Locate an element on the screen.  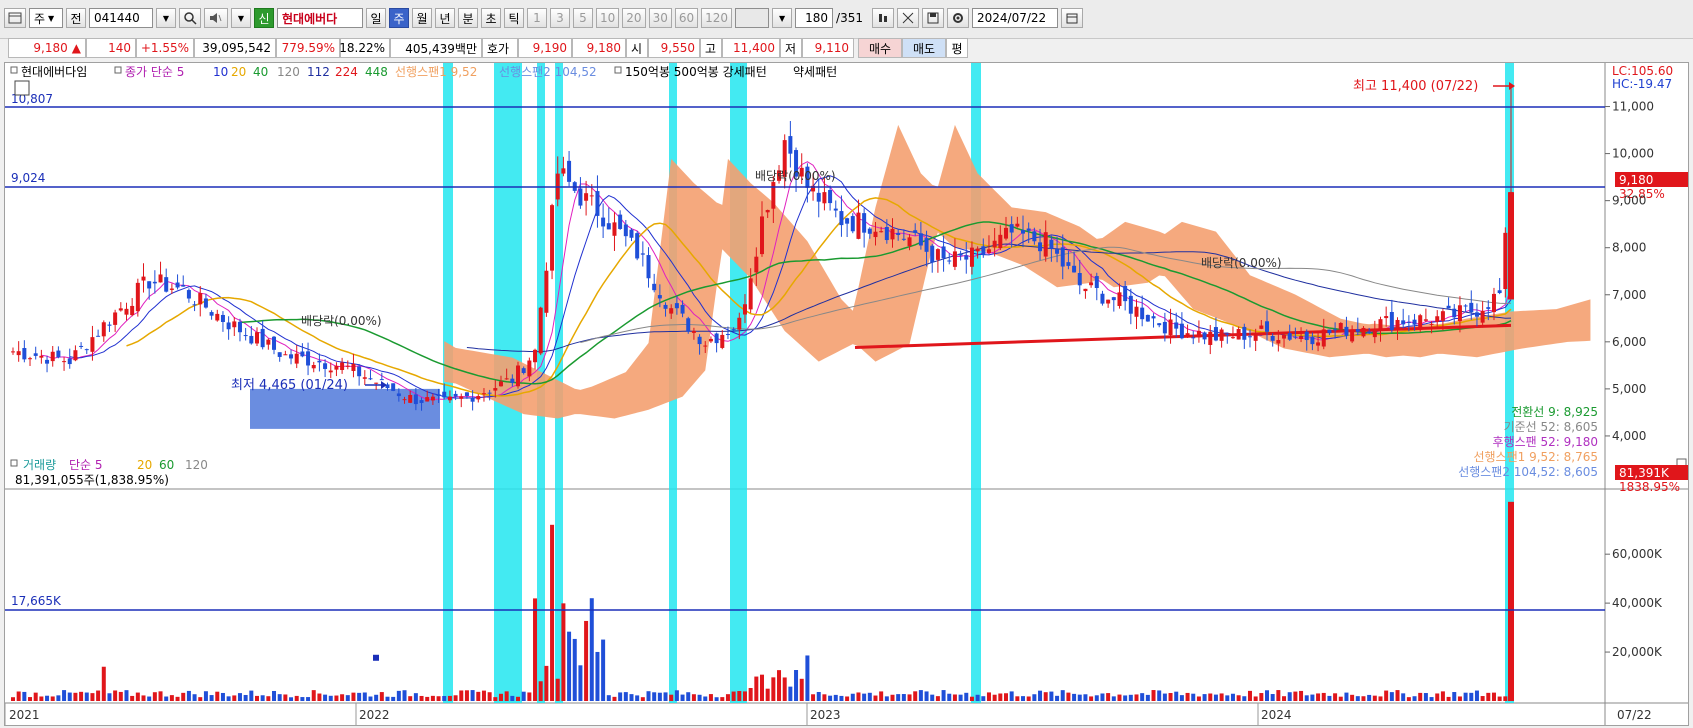
price-change: 140 is located at coordinates (111, 48).